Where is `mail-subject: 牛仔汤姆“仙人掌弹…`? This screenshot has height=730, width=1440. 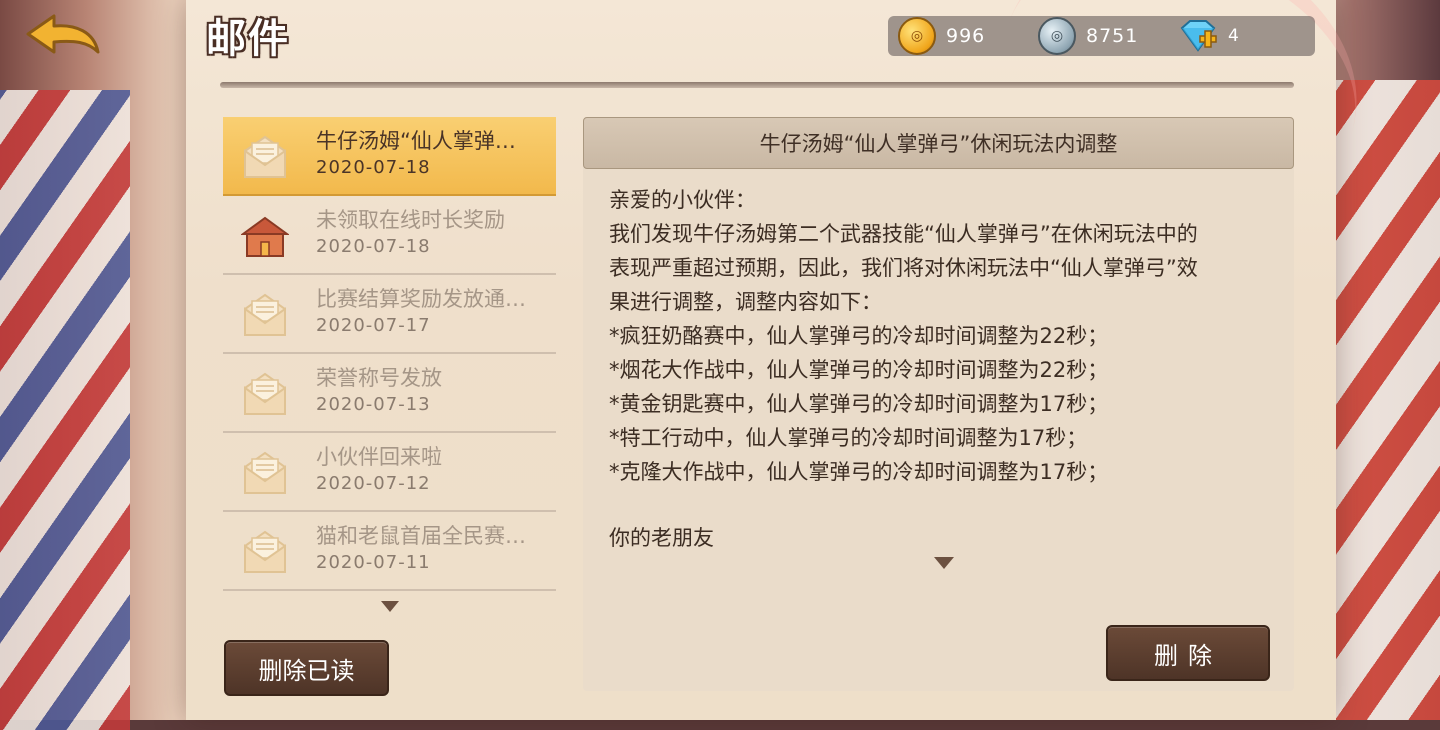
mail-subject: 牛仔汤姆“仙人掌弹… is located at coordinates (416, 141).